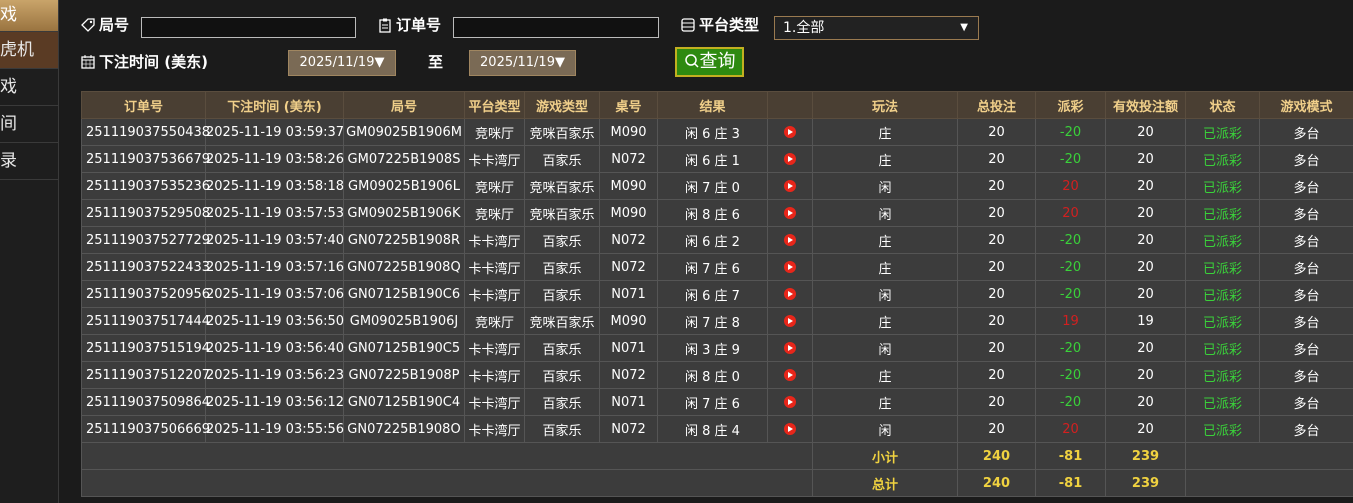 The height and width of the screenshot is (503, 1353). Describe the element at coordinates (88, 61) in the screenshot. I see `calendar-icon` at that location.